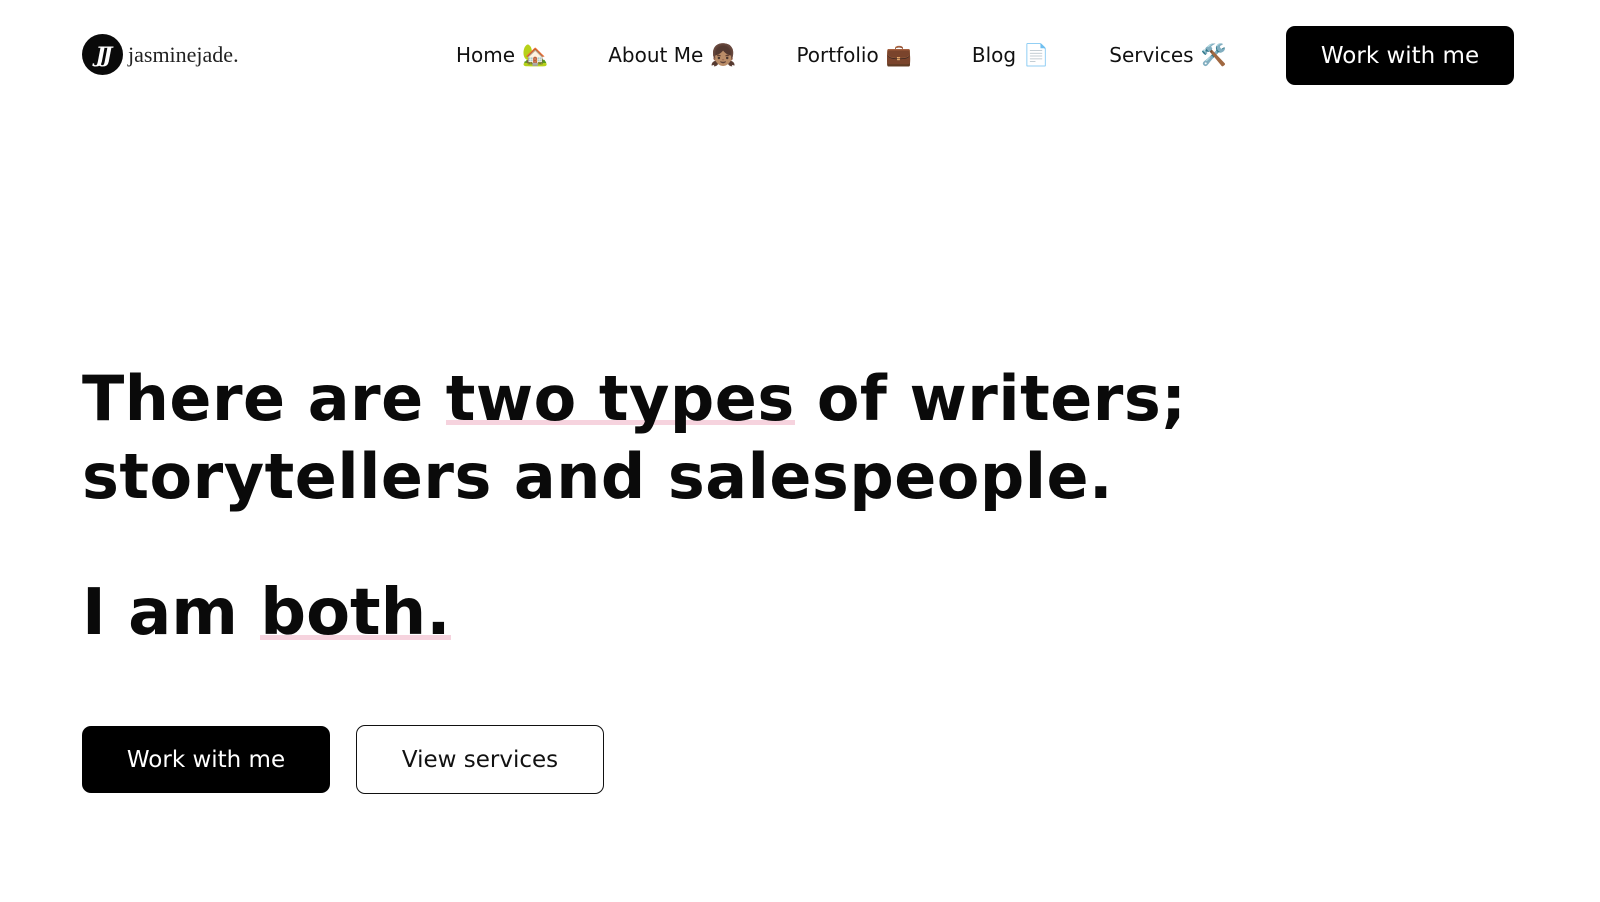  I want to click on tools-icon: 🛠️, so click(1213, 54).